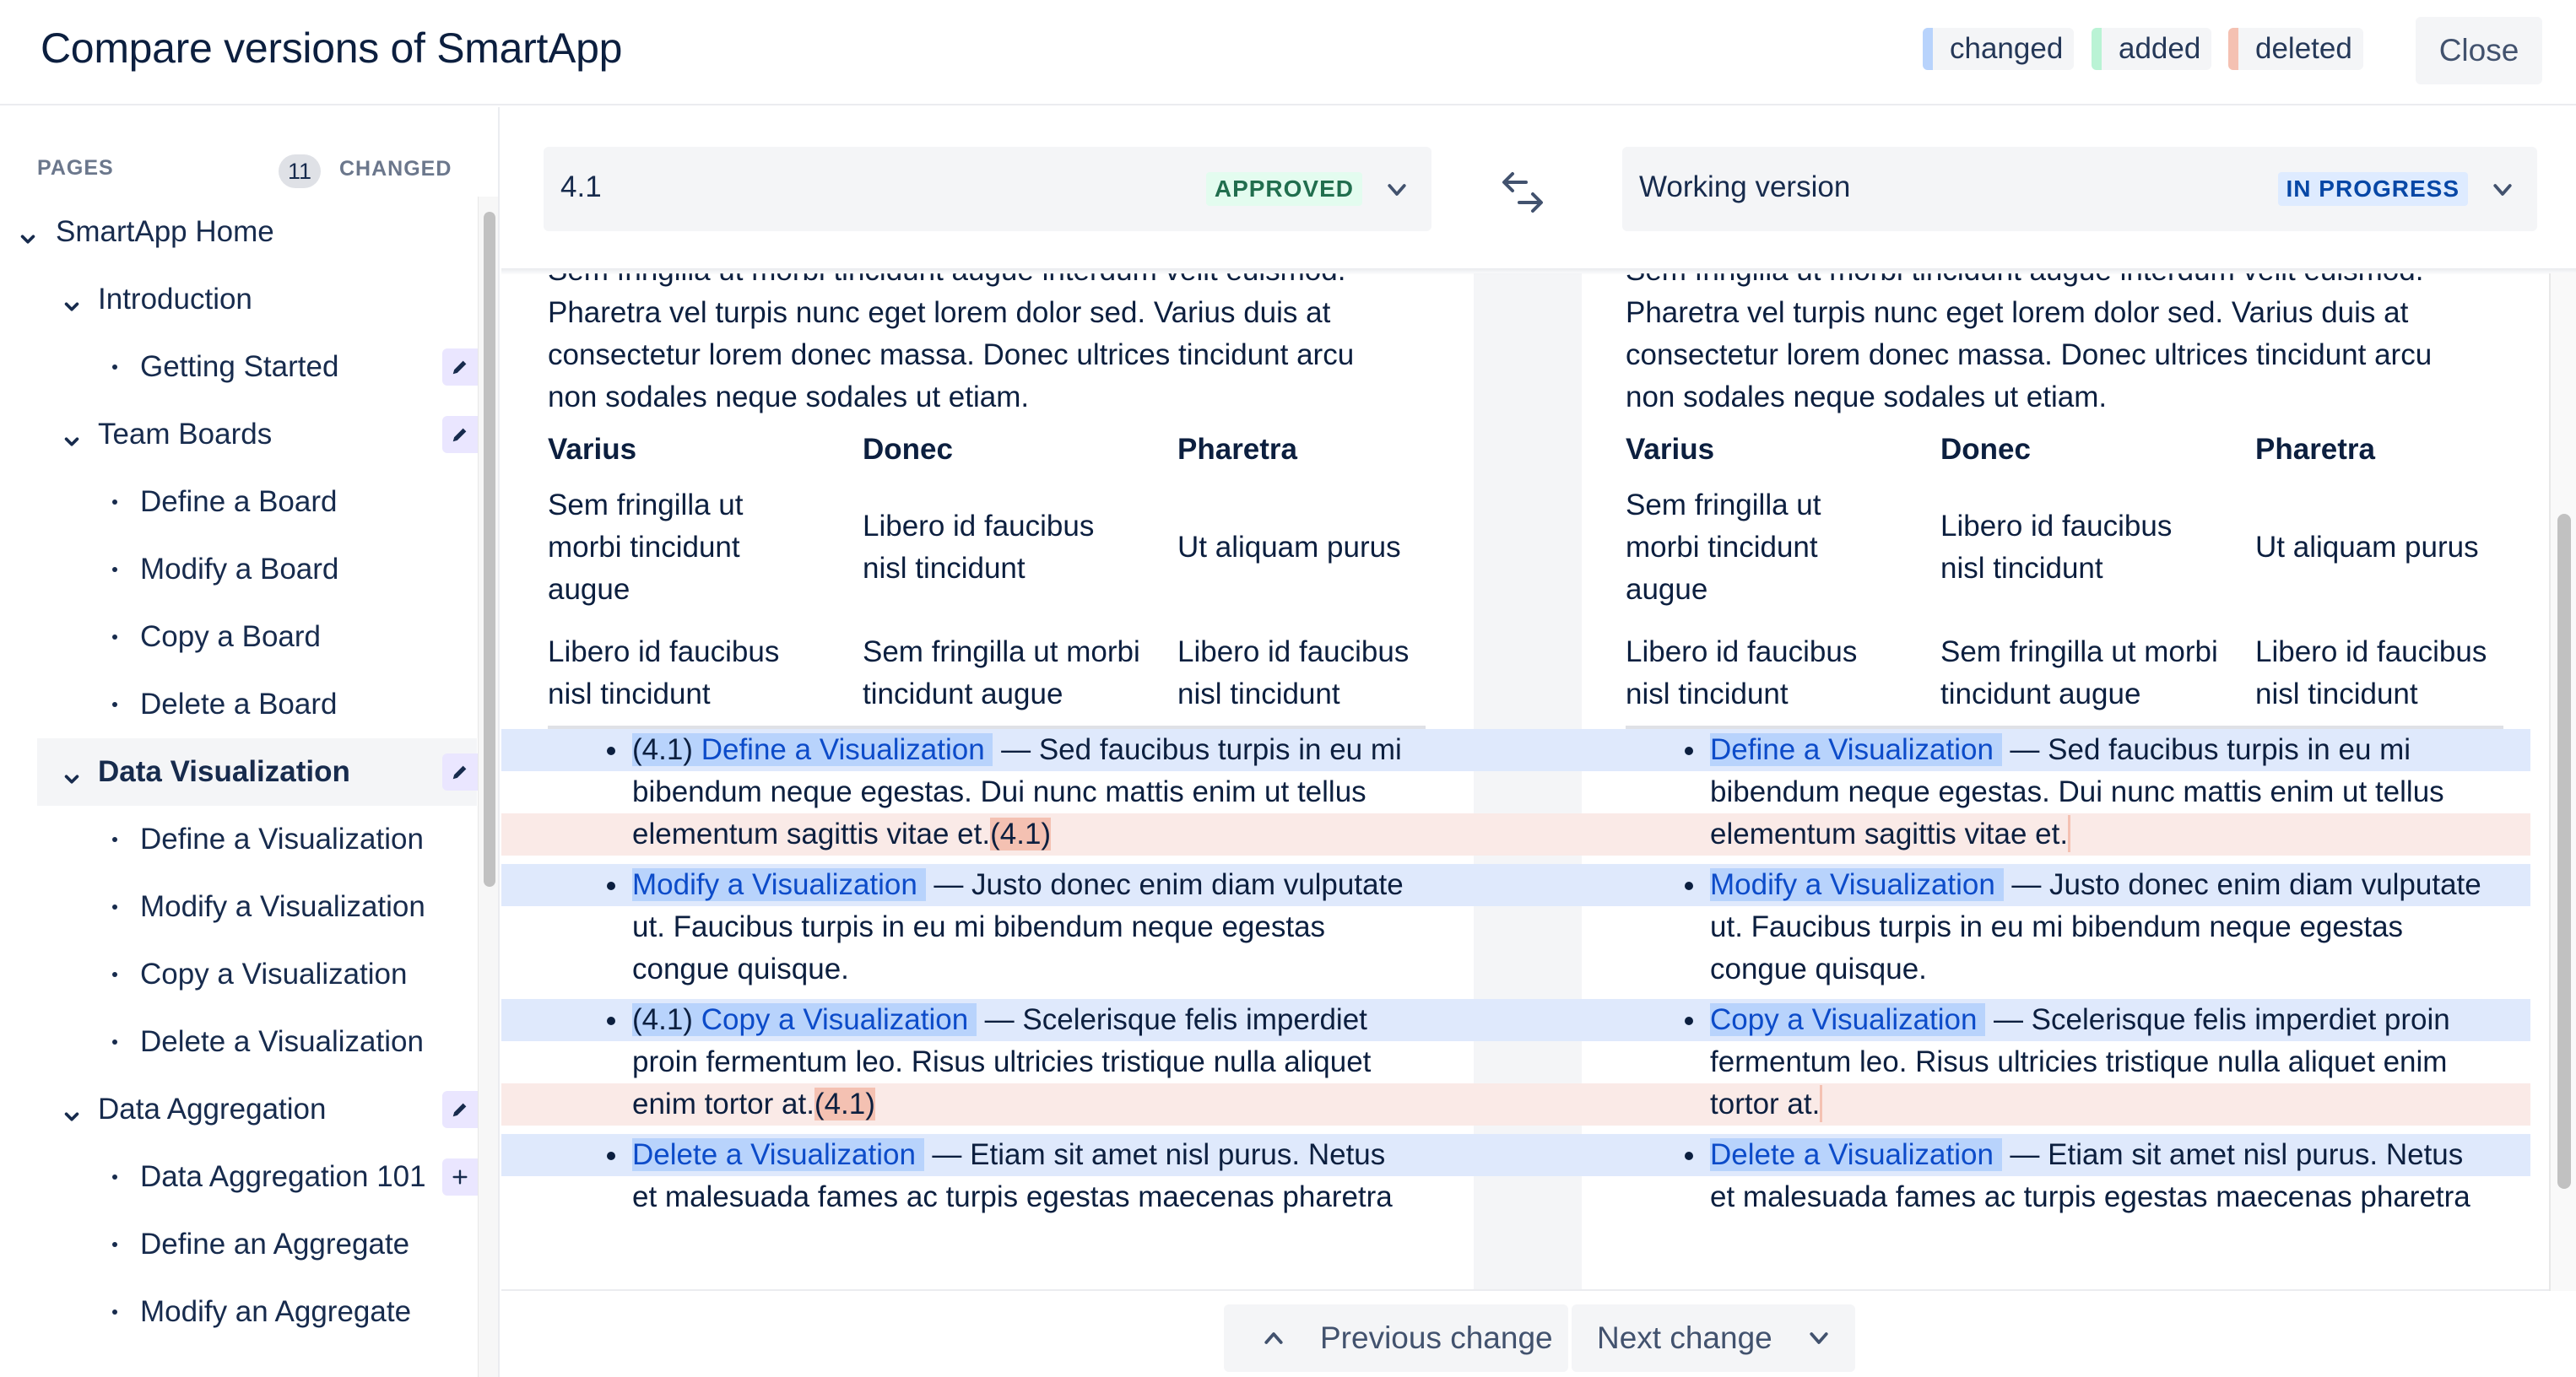  I want to click on sidebar-item: Delete a Visualization, so click(238, 1042).